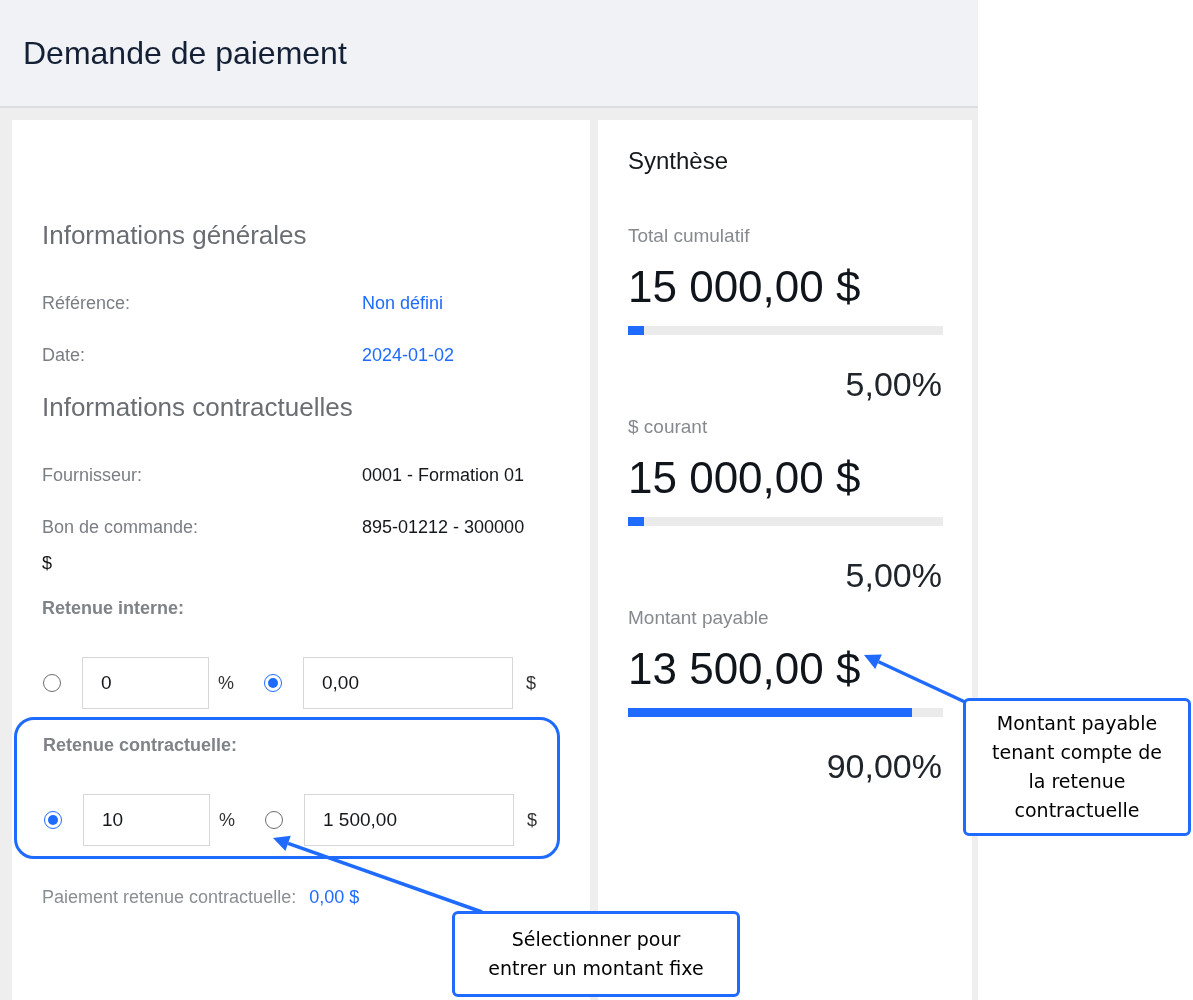 This screenshot has width=1193, height=1000. I want to click on callout: Montant payable tenant compte de la retenue contractuelle, so click(1077, 767).